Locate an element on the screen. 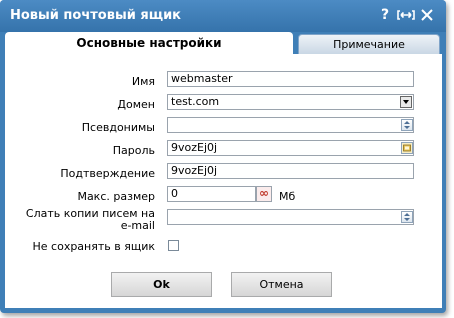  cancel-button: Отмена is located at coordinates (281, 284).